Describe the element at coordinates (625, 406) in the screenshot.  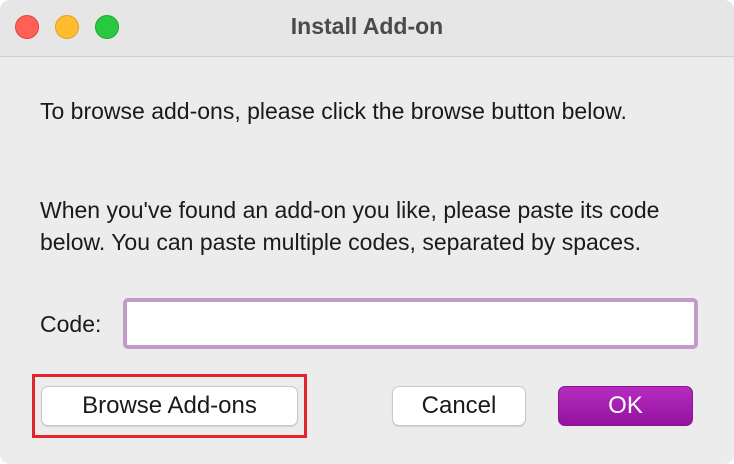
I see `ok-button: OK` at that location.